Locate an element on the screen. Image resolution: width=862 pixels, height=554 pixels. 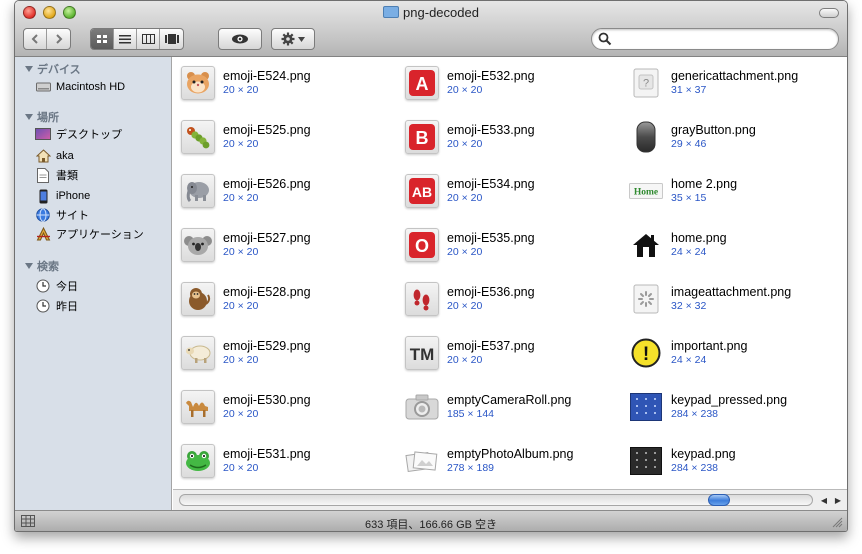
camel-emoji-icon is located at coordinates (198, 407).